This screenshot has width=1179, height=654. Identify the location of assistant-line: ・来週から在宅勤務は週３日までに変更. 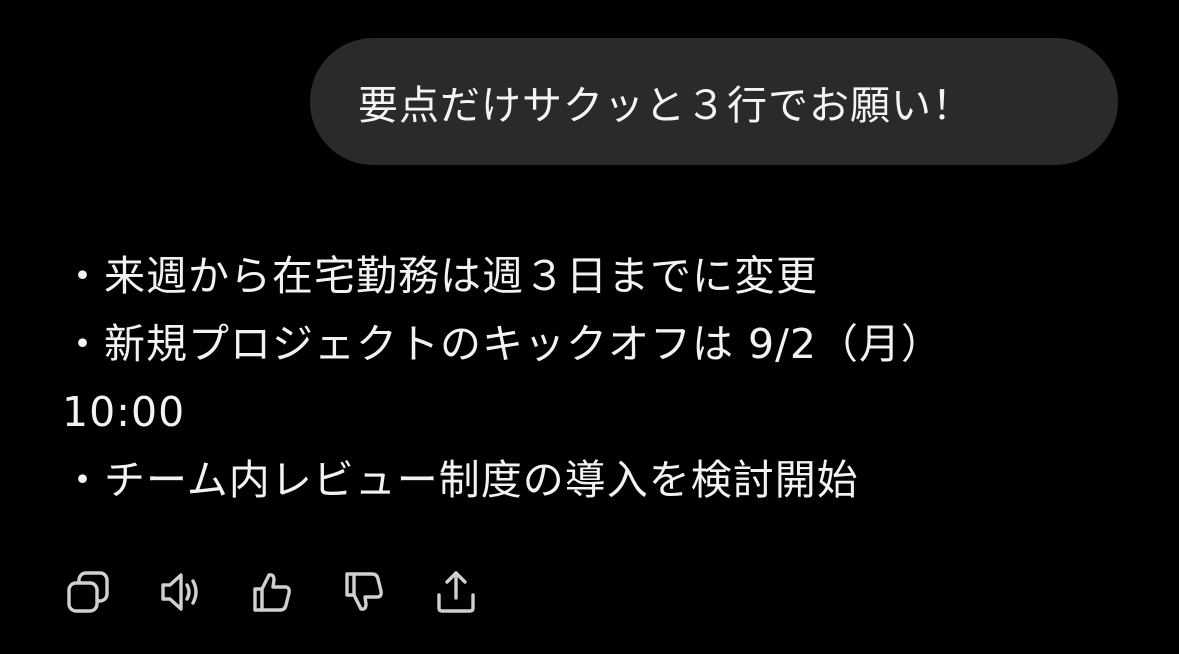
(440, 276).